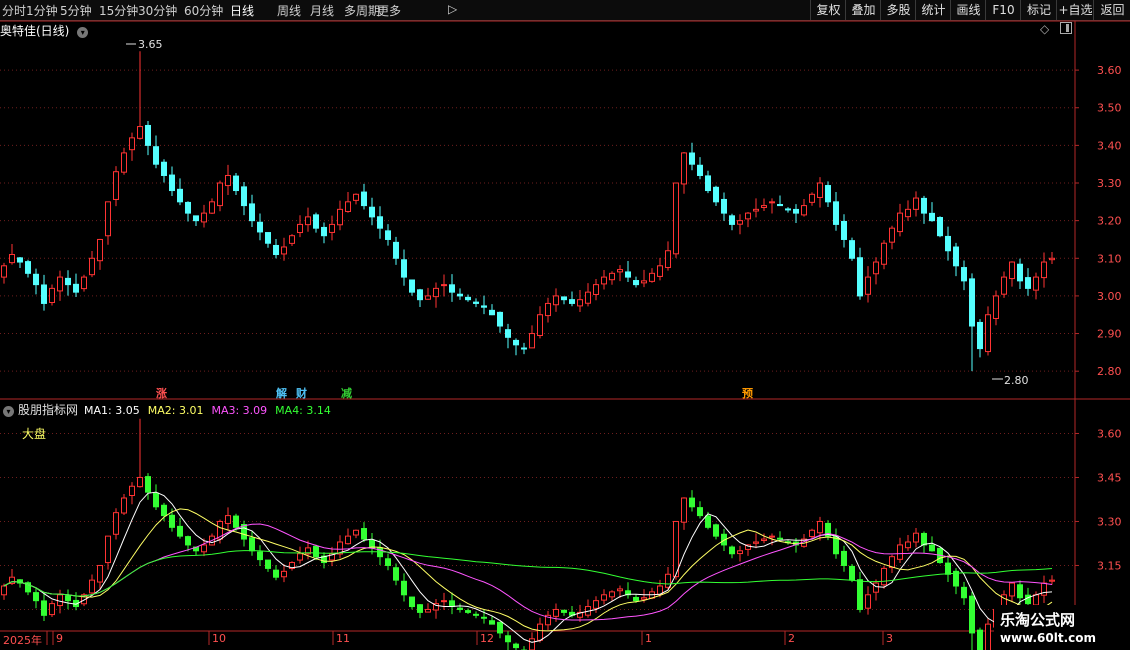 This screenshot has width=1130, height=650. I want to click on event-marker-2: 财, so click(301, 393).